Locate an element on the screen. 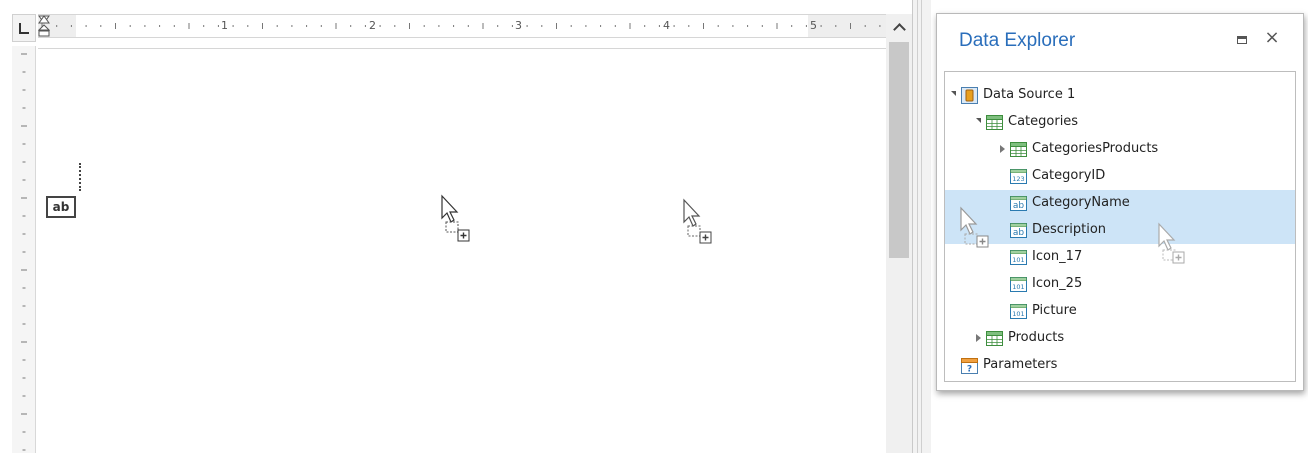  tree-node-label: CategoryName is located at coordinates (1081, 202).